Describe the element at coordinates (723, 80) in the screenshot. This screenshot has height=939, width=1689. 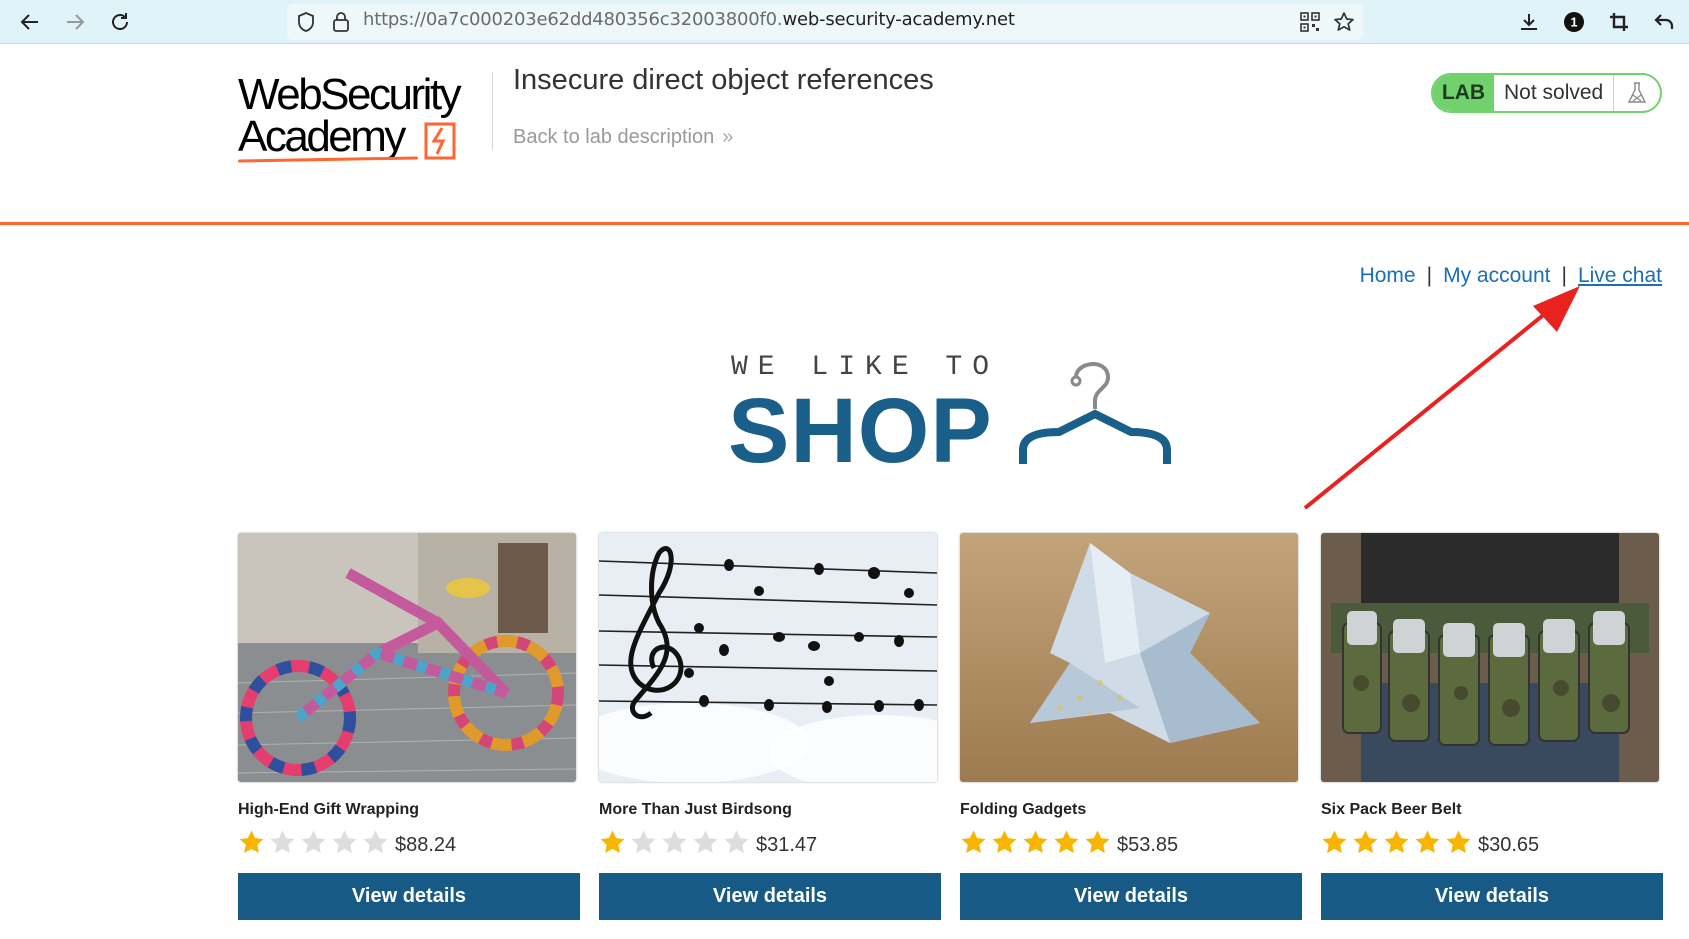
I see `lab-title: Insecure direct object references` at that location.